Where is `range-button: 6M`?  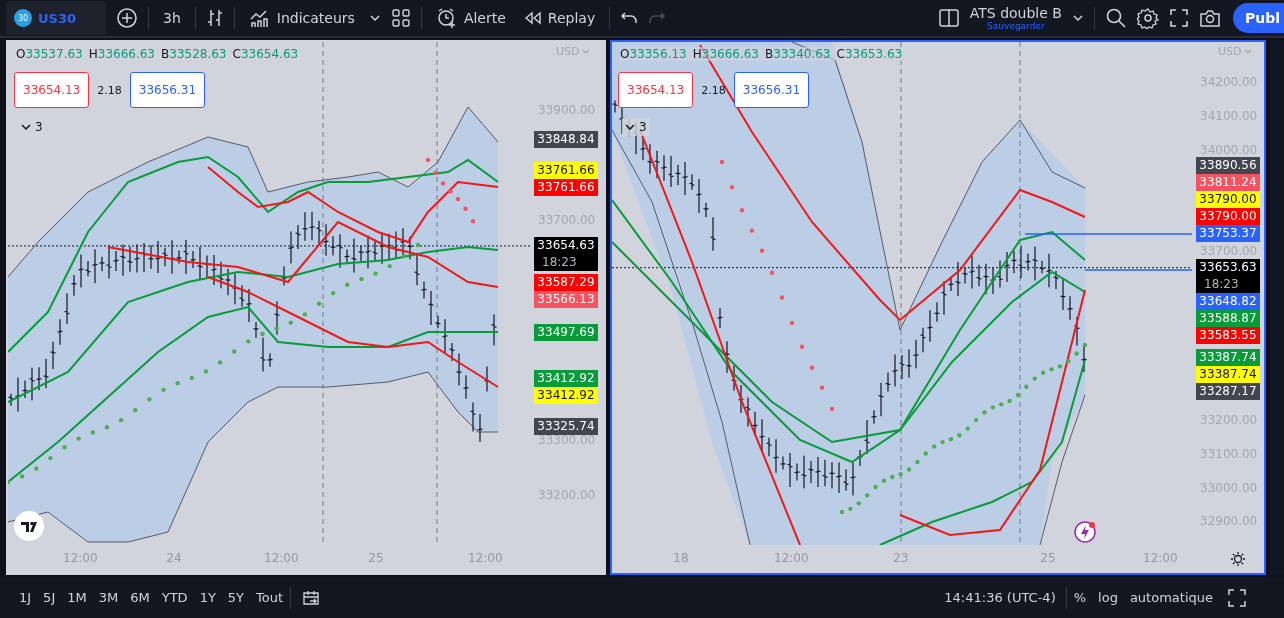 range-button: 6M is located at coordinates (140, 597).